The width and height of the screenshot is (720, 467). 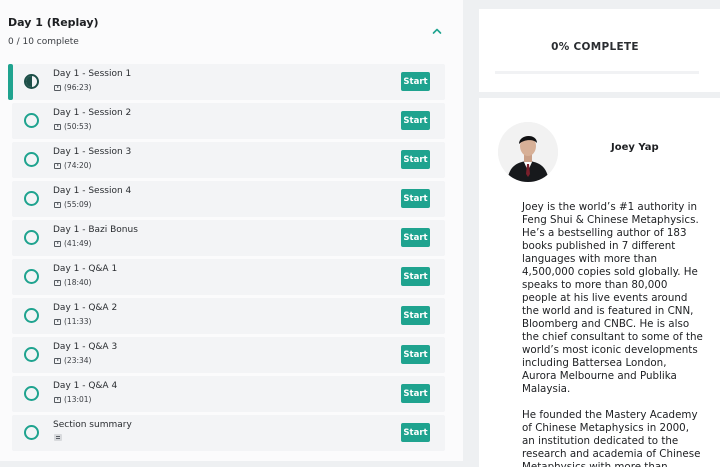 What do you see at coordinates (43, 42) in the screenshot?
I see `section-progress: 0 / 10 complete` at bounding box center [43, 42].